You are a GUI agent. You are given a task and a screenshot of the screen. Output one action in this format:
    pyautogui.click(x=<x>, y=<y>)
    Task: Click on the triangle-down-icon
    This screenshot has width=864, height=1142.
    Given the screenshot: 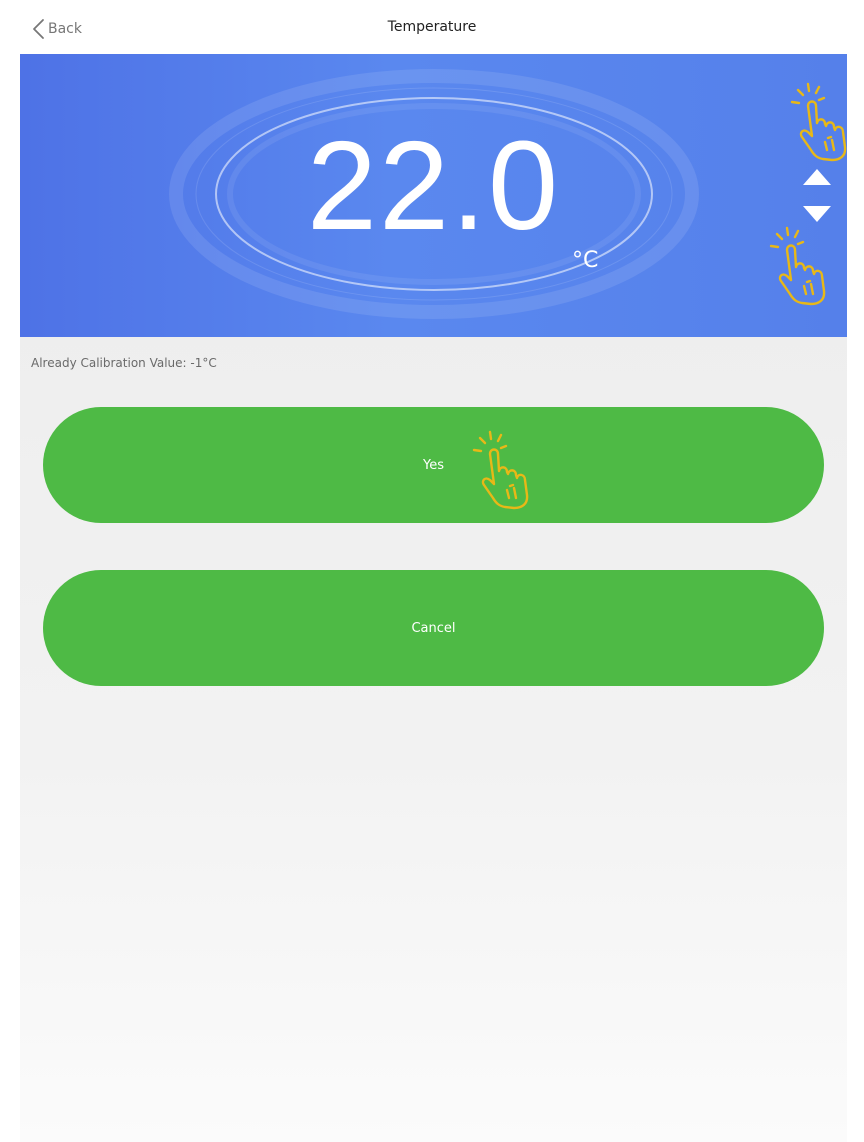 What is the action you would take?
    pyautogui.click(x=817, y=214)
    